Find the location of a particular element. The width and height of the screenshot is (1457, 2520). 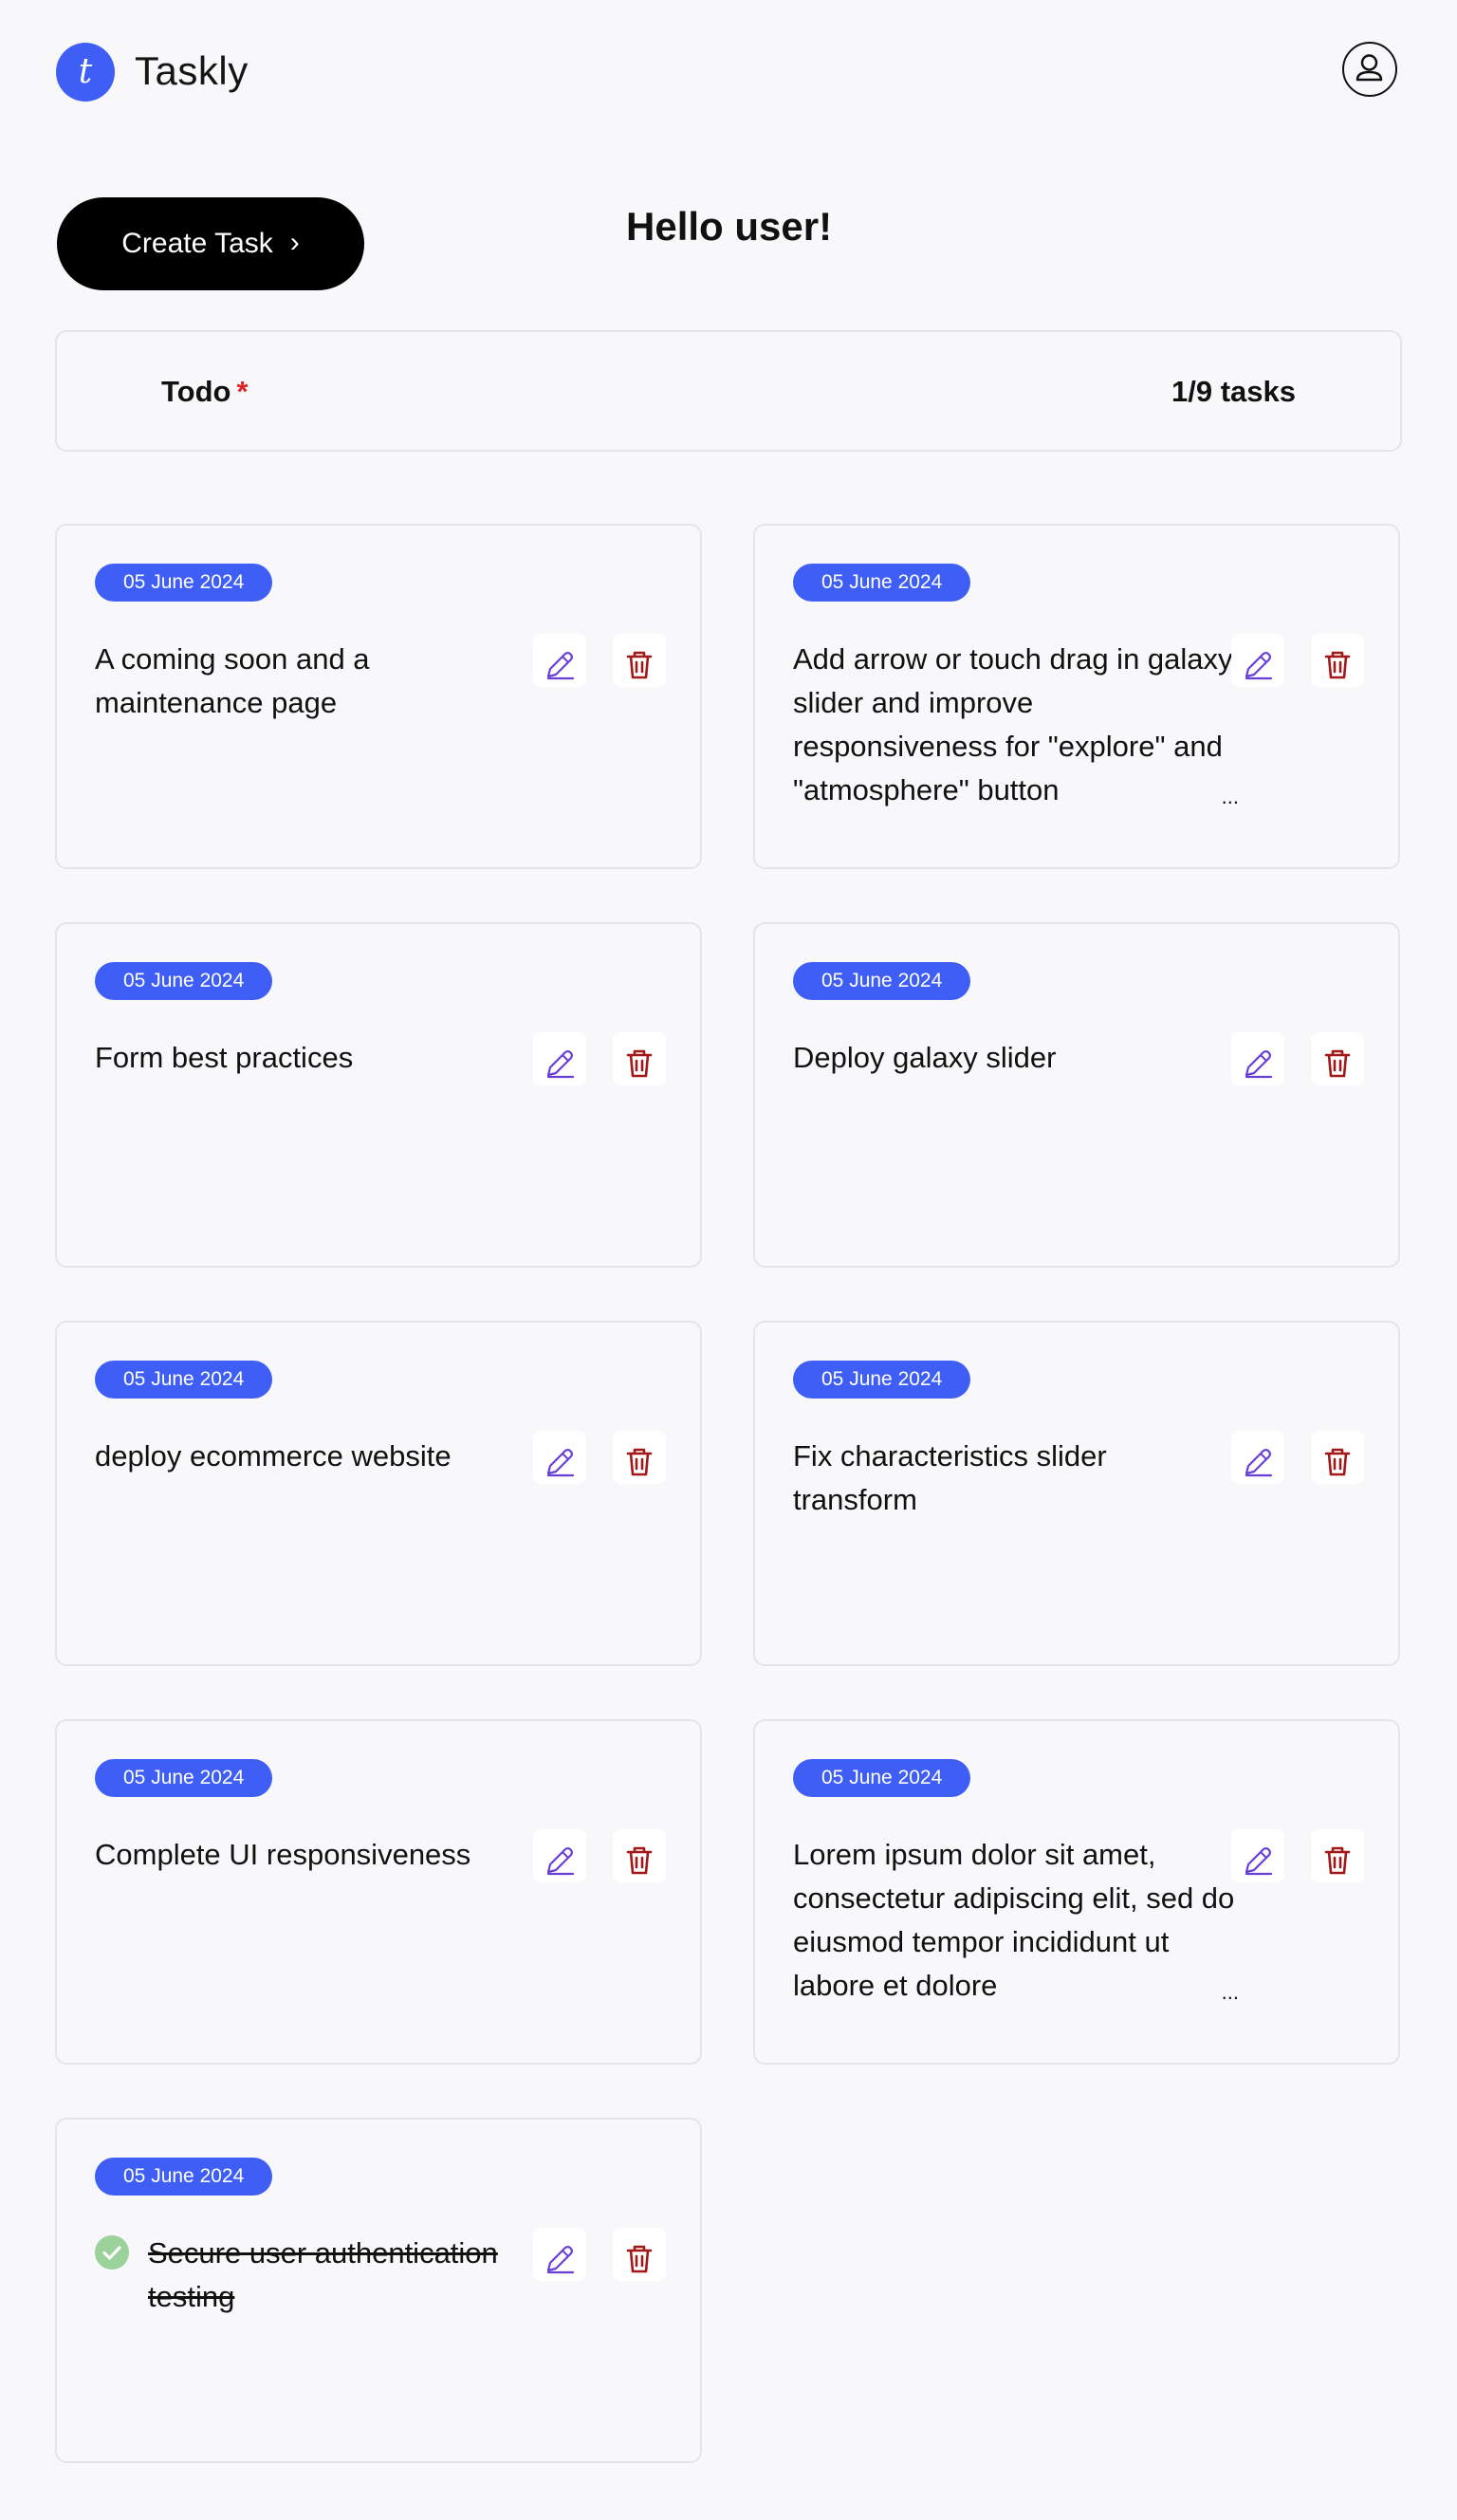

todo-title: Todo * is located at coordinates (205, 392).